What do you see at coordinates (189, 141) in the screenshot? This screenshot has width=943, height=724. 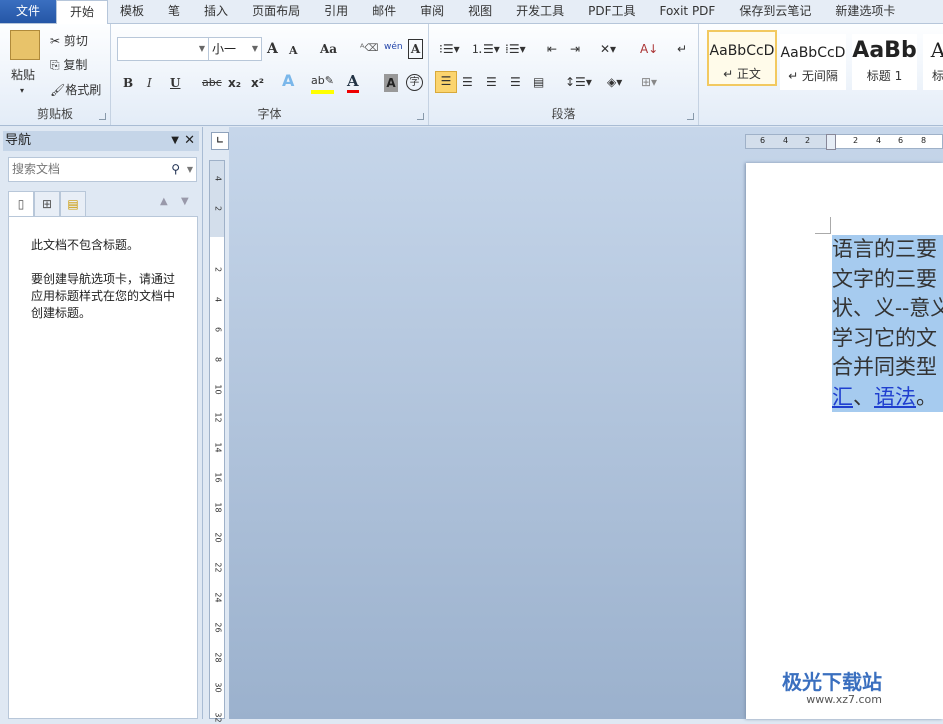 I see `close-icon: ✕` at bounding box center [189, 141].